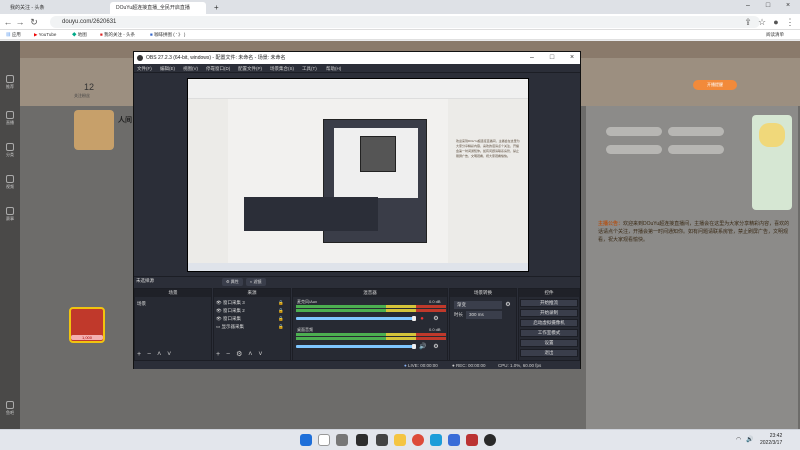  I want to click on terminal-icon, so click(382, 440).